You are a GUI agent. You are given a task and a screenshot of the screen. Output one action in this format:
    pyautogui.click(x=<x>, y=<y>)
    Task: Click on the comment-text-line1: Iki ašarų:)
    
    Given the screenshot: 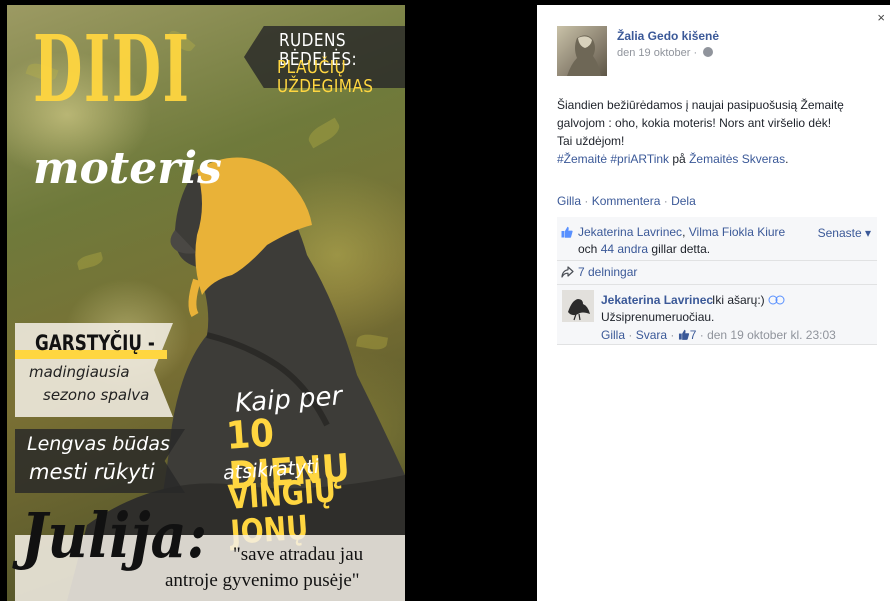 What is the action you would take?
    pyautogui.click(x=738, y=300)
    